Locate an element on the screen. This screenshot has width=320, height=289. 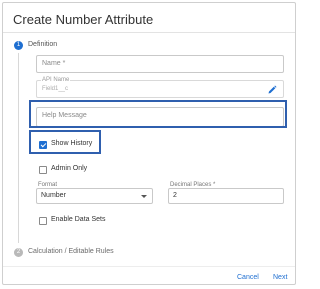
api-name-label: API Name is located at coordinates (56, 80).